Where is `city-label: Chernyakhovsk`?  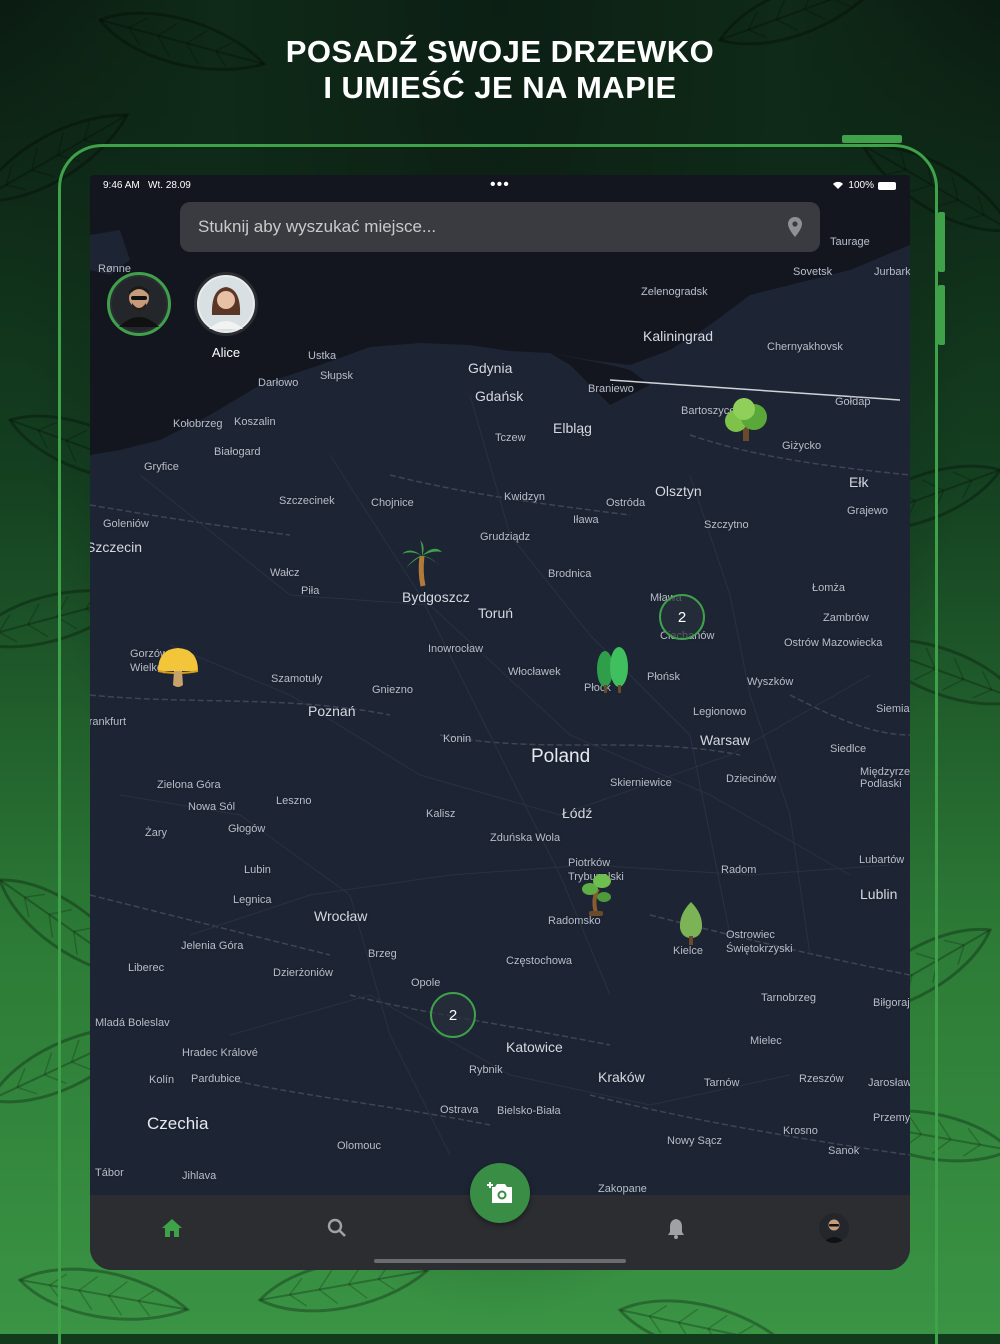
city-label: Chernyakhovsk is located at coordinates (805, 347).